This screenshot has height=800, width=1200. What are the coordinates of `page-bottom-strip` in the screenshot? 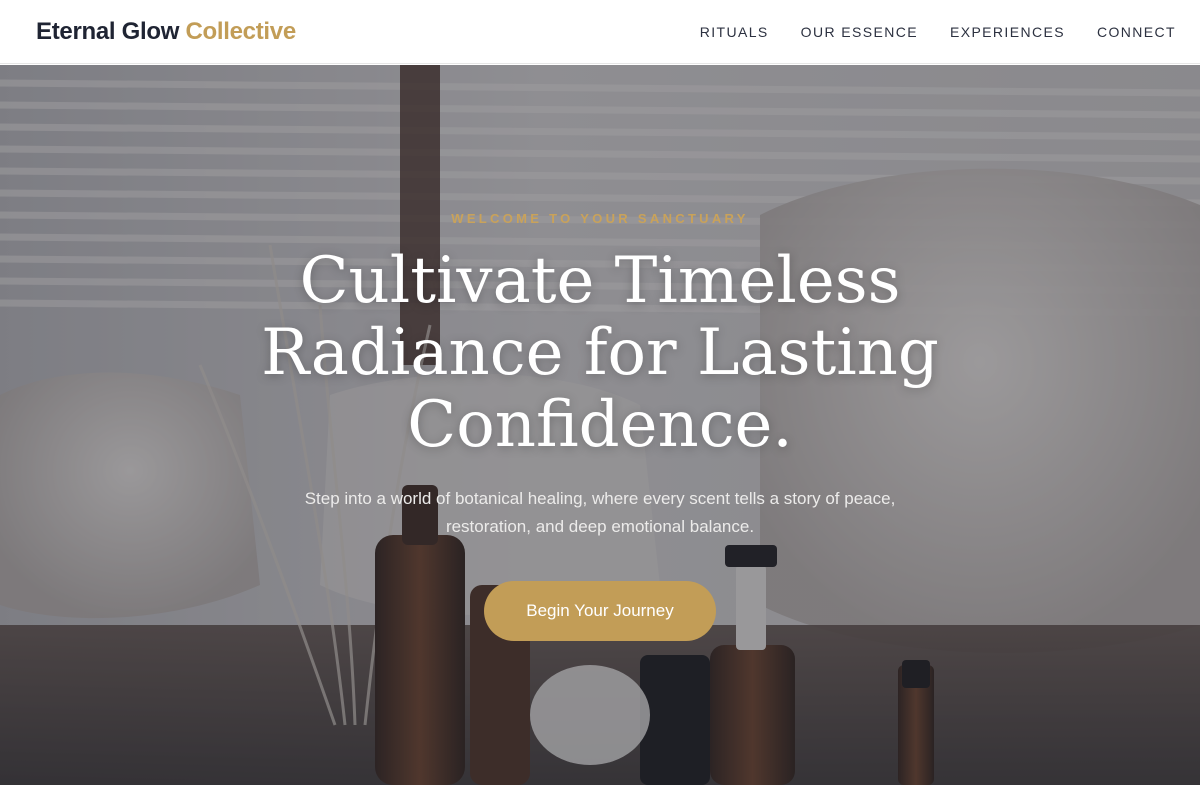 It's located at (600, 792).